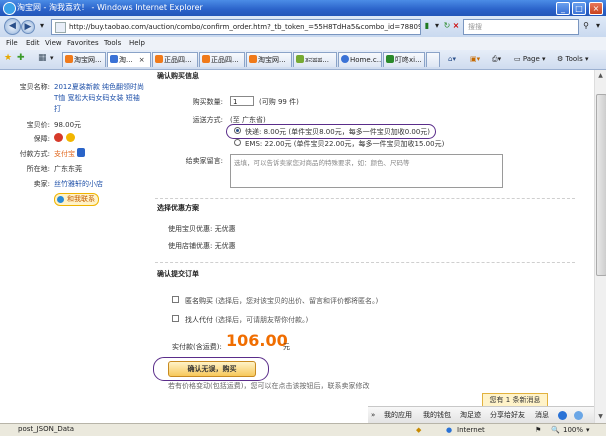 This screenshot has width=606, height=436. Describe the element at coordinates (68, 125) in the screenshot. I see `product-price-value: 98.00元` at that location.